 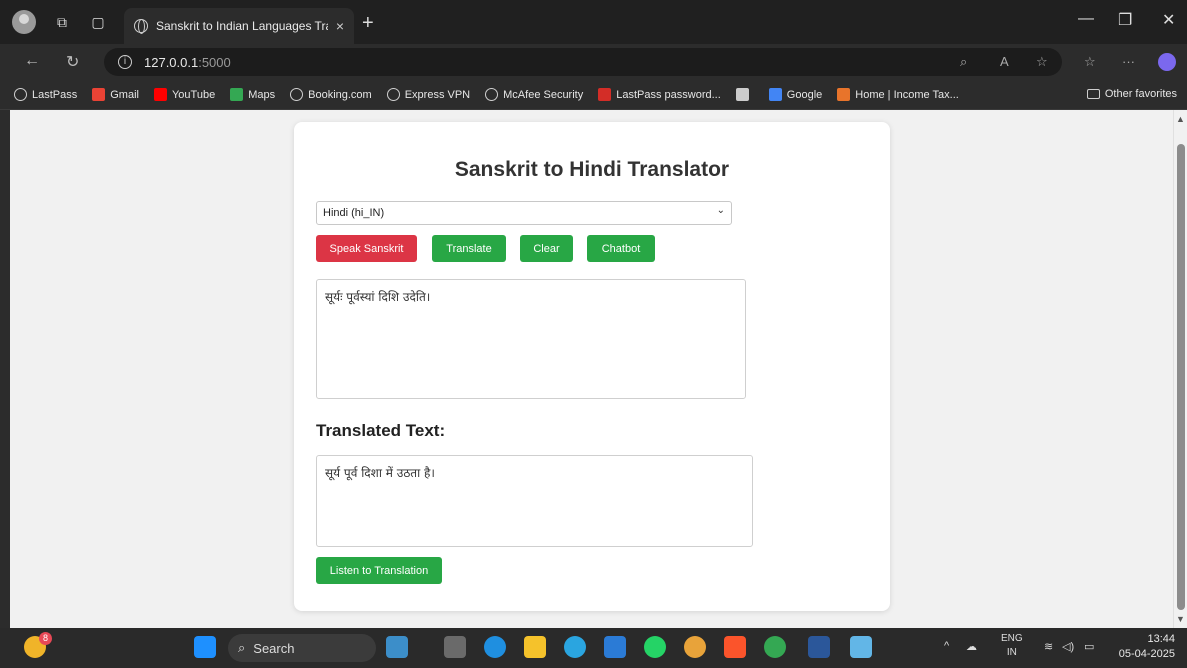 What do you see at coordinates (735, 647) in the screenshot?
I see `brave-icon` at bounding box center [735, 647].